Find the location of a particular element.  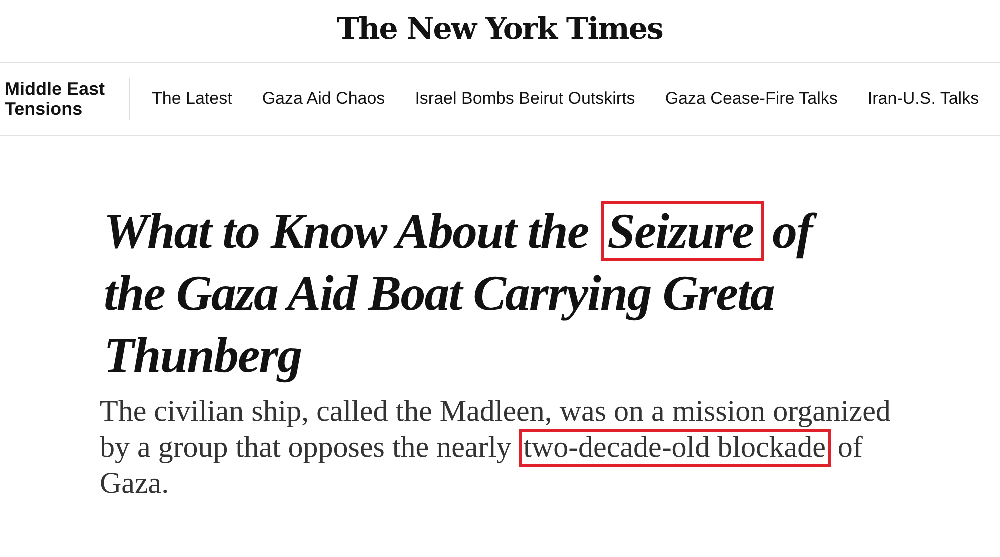

nav-link: Iran-U.S. Talks is located at coordinates (924, 99).